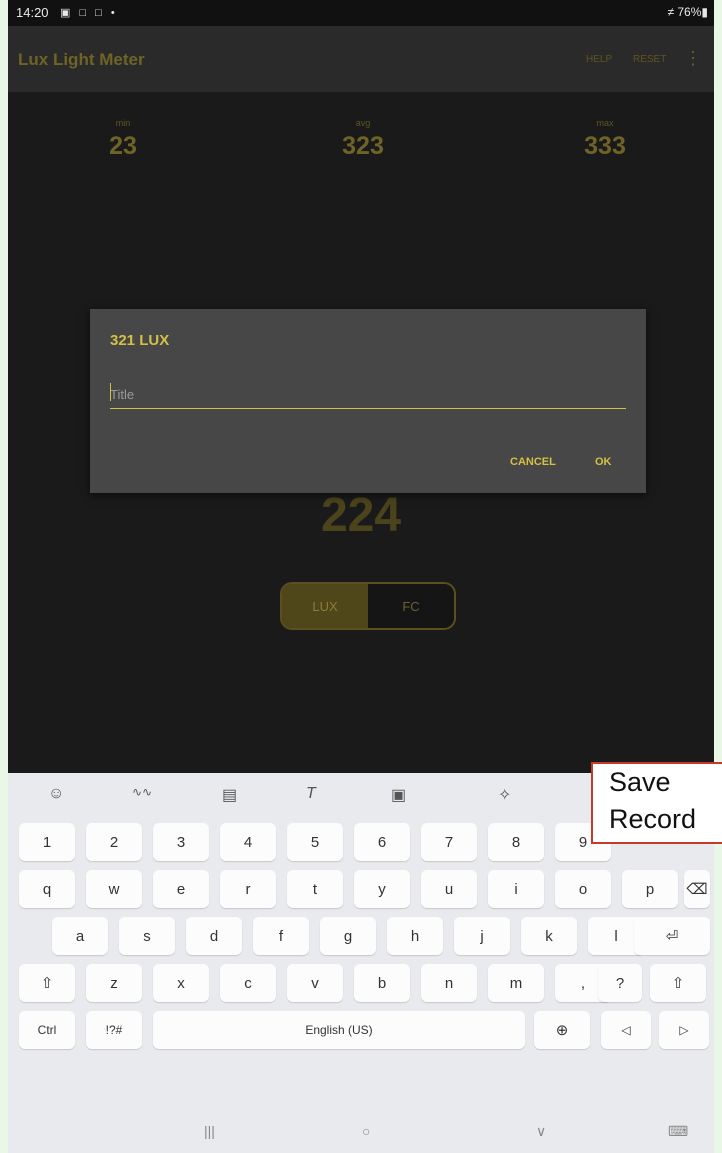  What do you see at coordinates (325, 606) in the screenshot?
I see `lux-toggle-button: LUX` at bounding box center [325, 606].